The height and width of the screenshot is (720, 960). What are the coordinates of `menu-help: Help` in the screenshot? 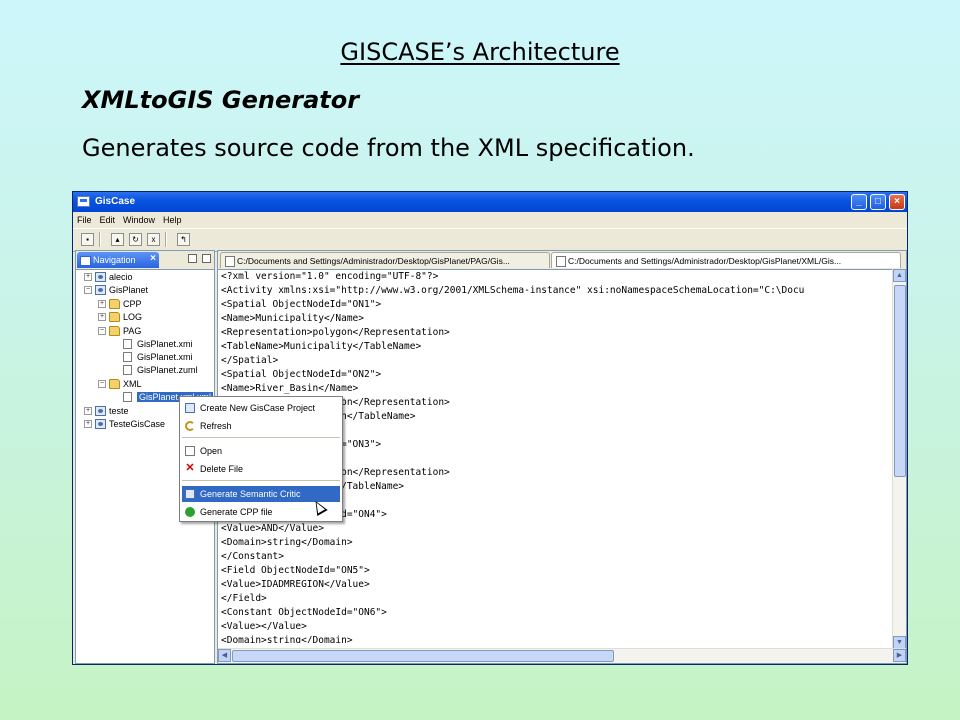 It's located at (172, 218).